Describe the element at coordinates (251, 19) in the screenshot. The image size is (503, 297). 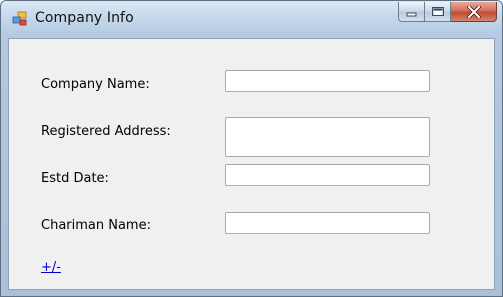
I see `title-bar: Company Info` at that location.